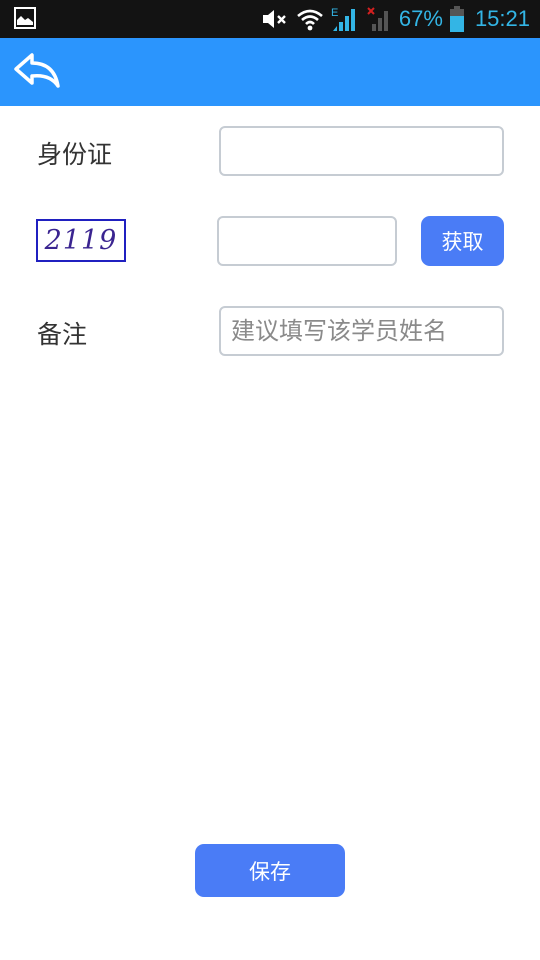 The height and width of the screenshot is (960, 540). Describe the element at coordinates (270, 72) in the screenshot. I see `app-bar` at that location.